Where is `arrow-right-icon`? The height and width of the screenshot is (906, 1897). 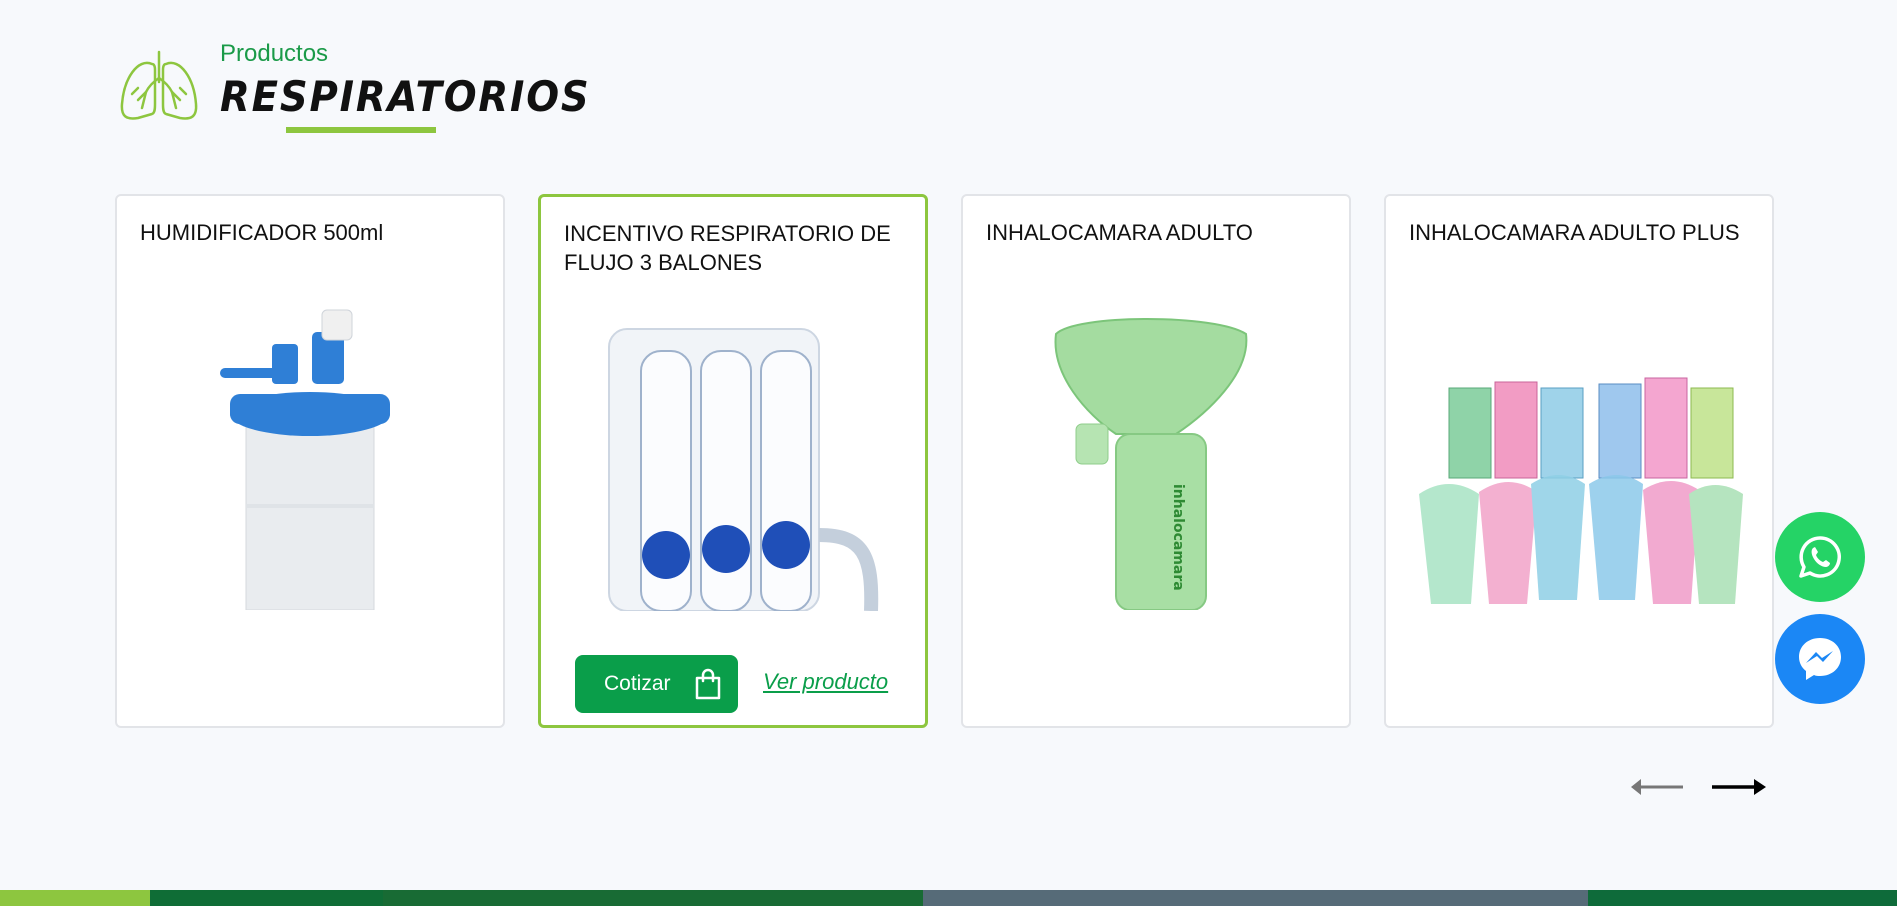 arrow-right-icon is located at coordinates (1739, 787).